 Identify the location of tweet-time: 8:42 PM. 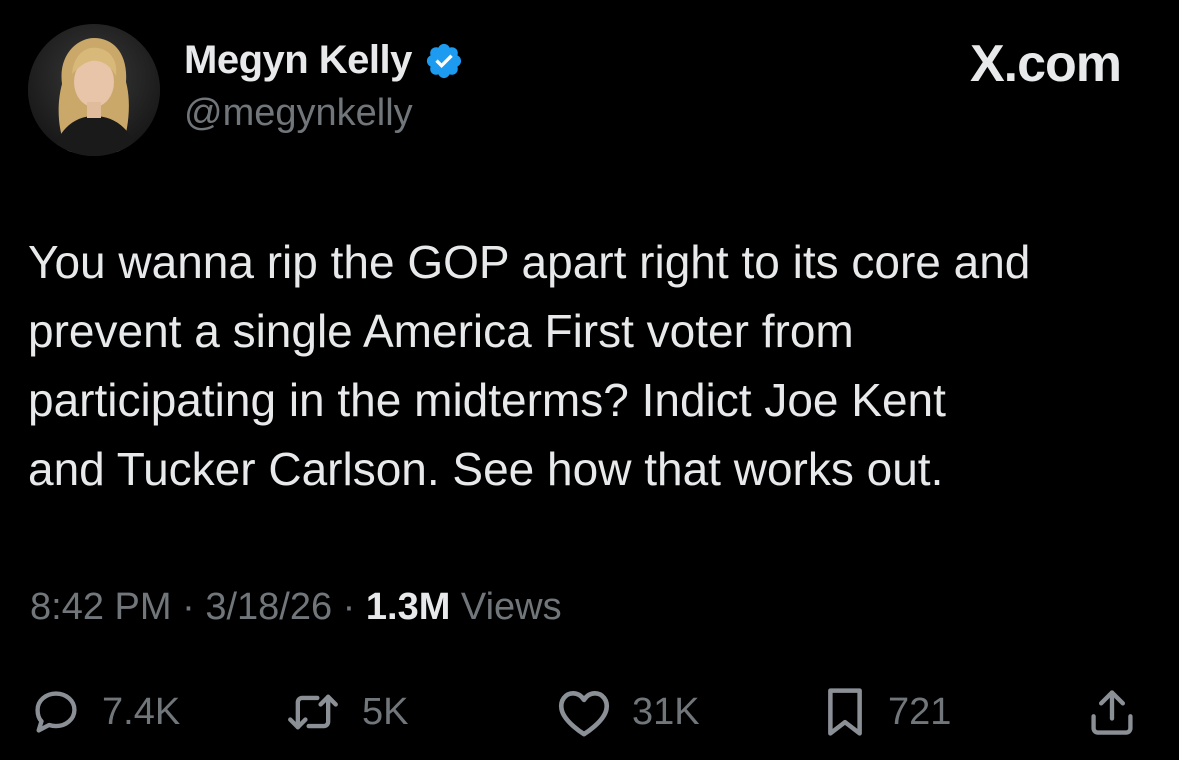
(101, 607).